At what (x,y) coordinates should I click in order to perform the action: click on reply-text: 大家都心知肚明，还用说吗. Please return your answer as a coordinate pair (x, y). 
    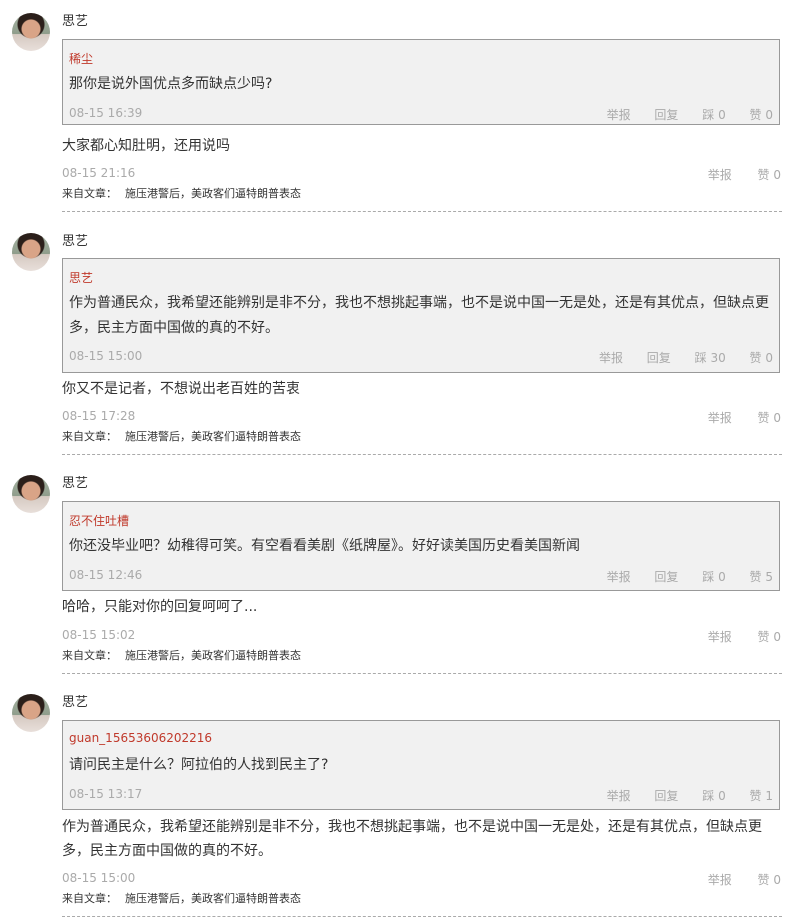
    Looking at the image, I should click on (146, 146).